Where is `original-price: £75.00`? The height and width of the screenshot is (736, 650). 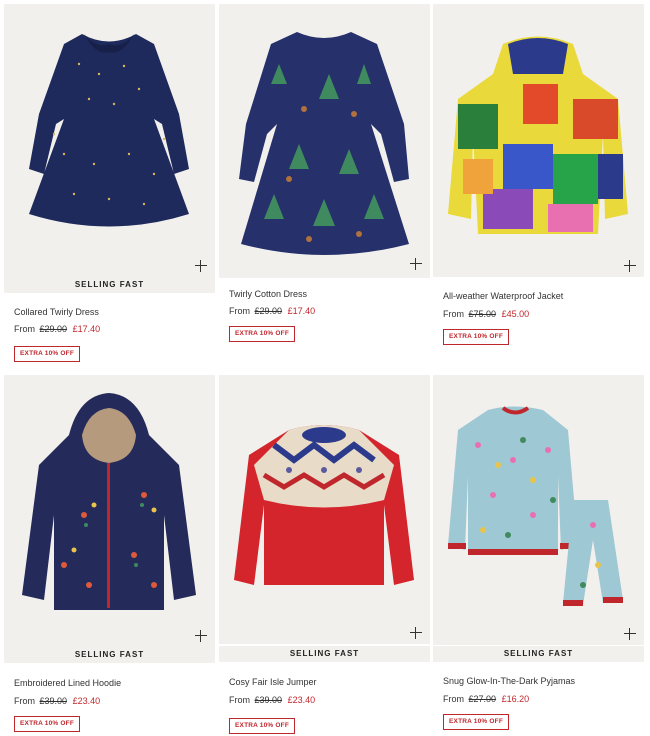
original-price: £75.00 is located at coordinates (482, 314).